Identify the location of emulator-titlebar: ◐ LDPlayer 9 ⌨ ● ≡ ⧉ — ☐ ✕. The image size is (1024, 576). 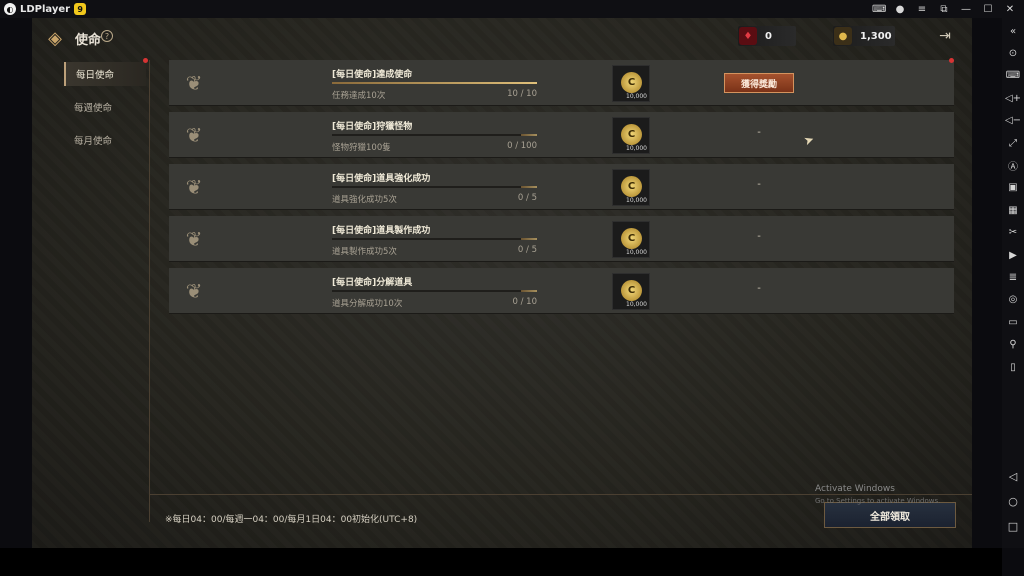
(512, 9).